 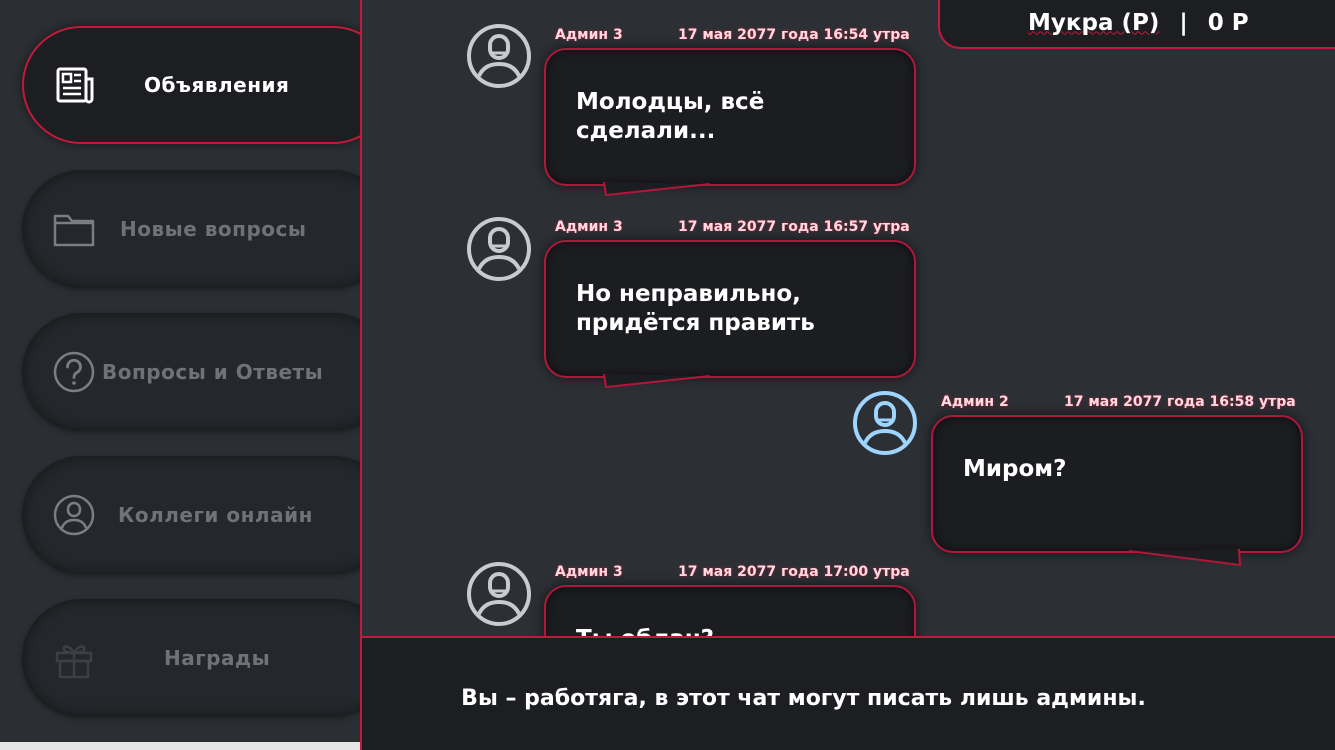 What do you see at coordinates (1228, 22) in the screenshot?
I see `balance: 0 Р` at bounding box center [1228, 22].